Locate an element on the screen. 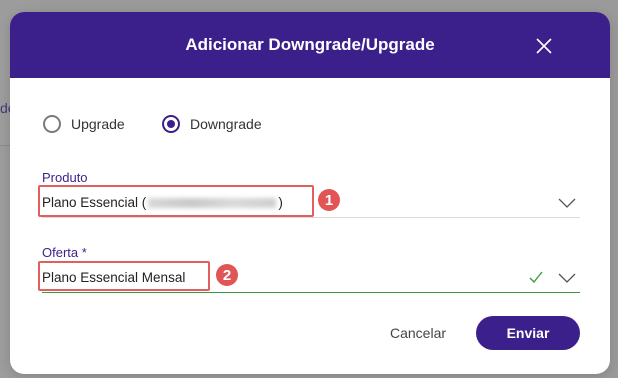 Image resolution: width=618 pixels, height=378 pixels. radio-downgrade-label: Downgrade is located at coordinates (226, 124).